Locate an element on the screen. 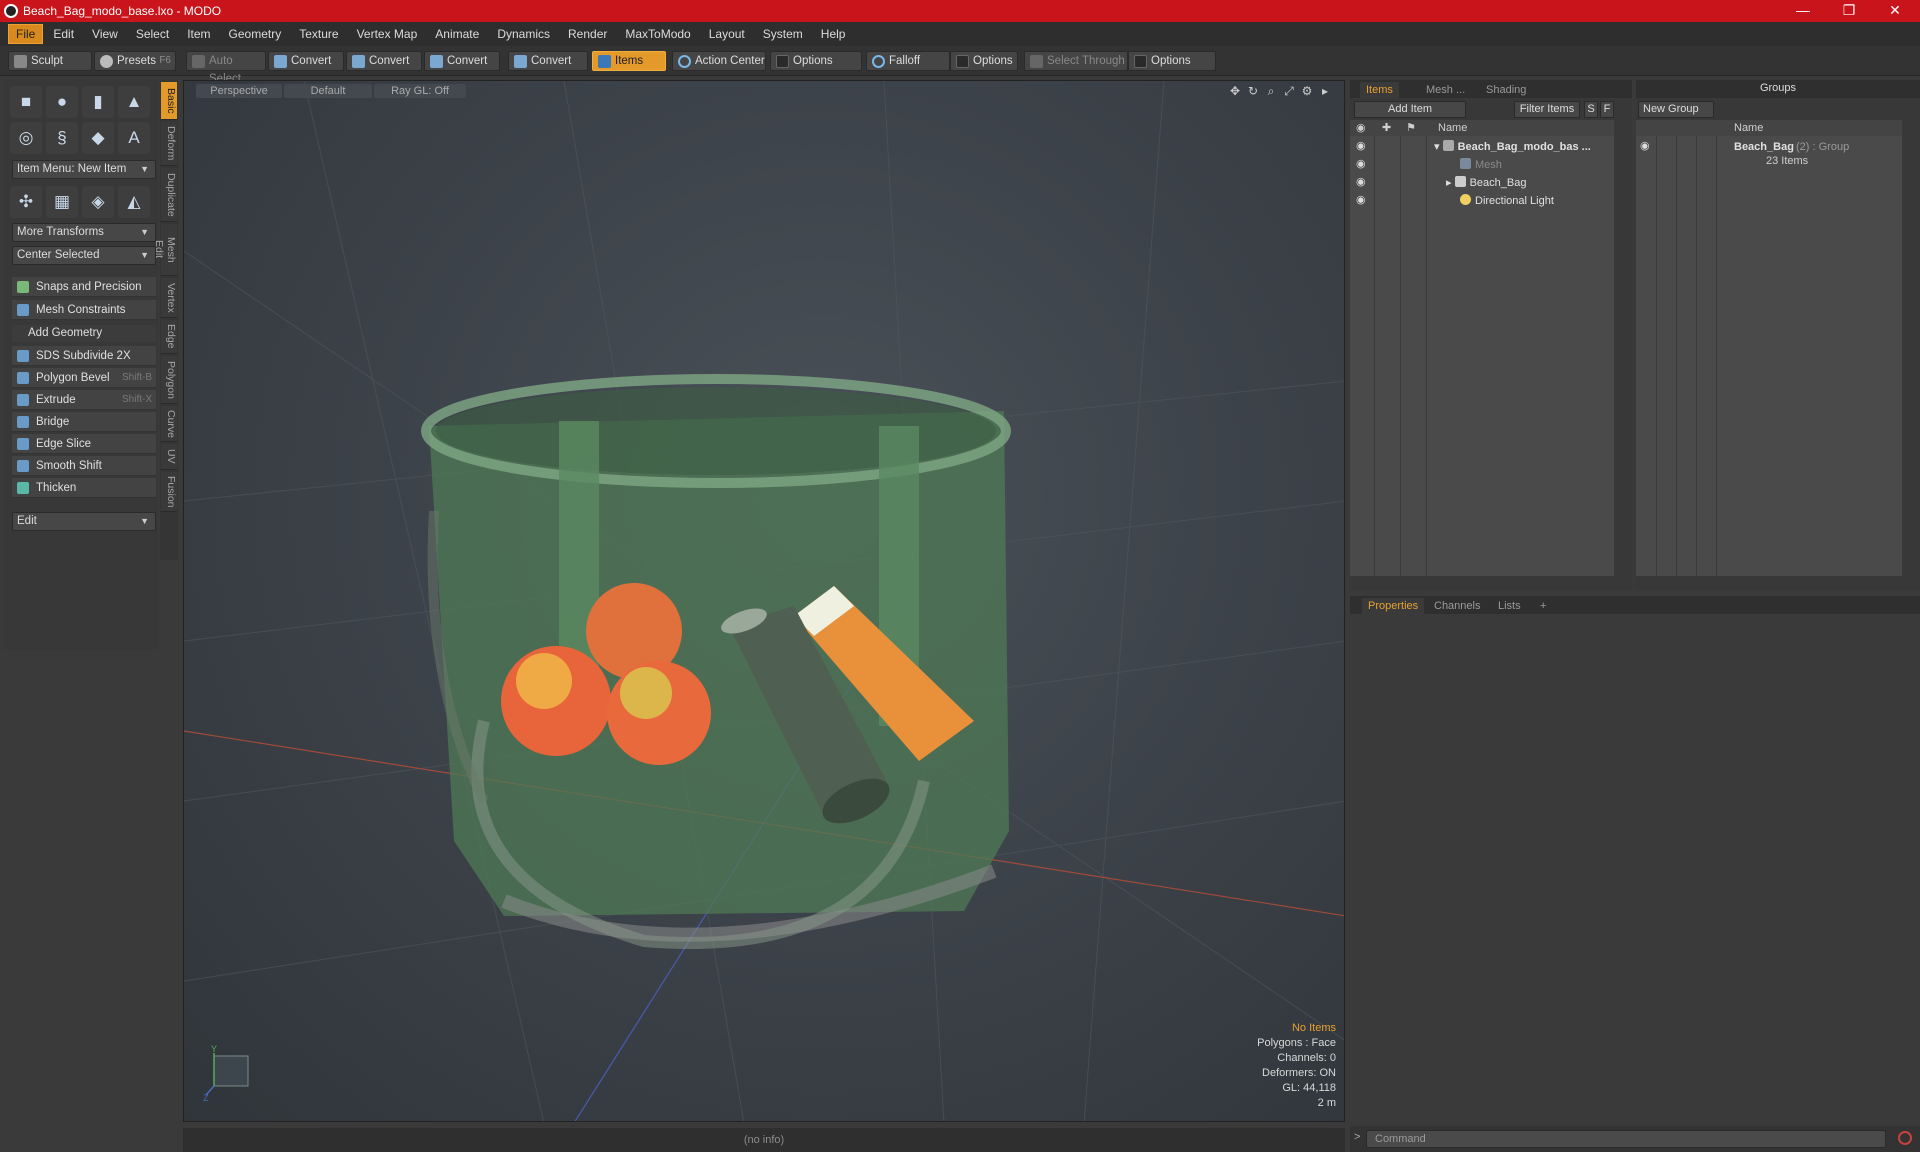 This screenshot has width=1920, height=1152. transform-icon: ✣ is located at coordinates (26, 202).